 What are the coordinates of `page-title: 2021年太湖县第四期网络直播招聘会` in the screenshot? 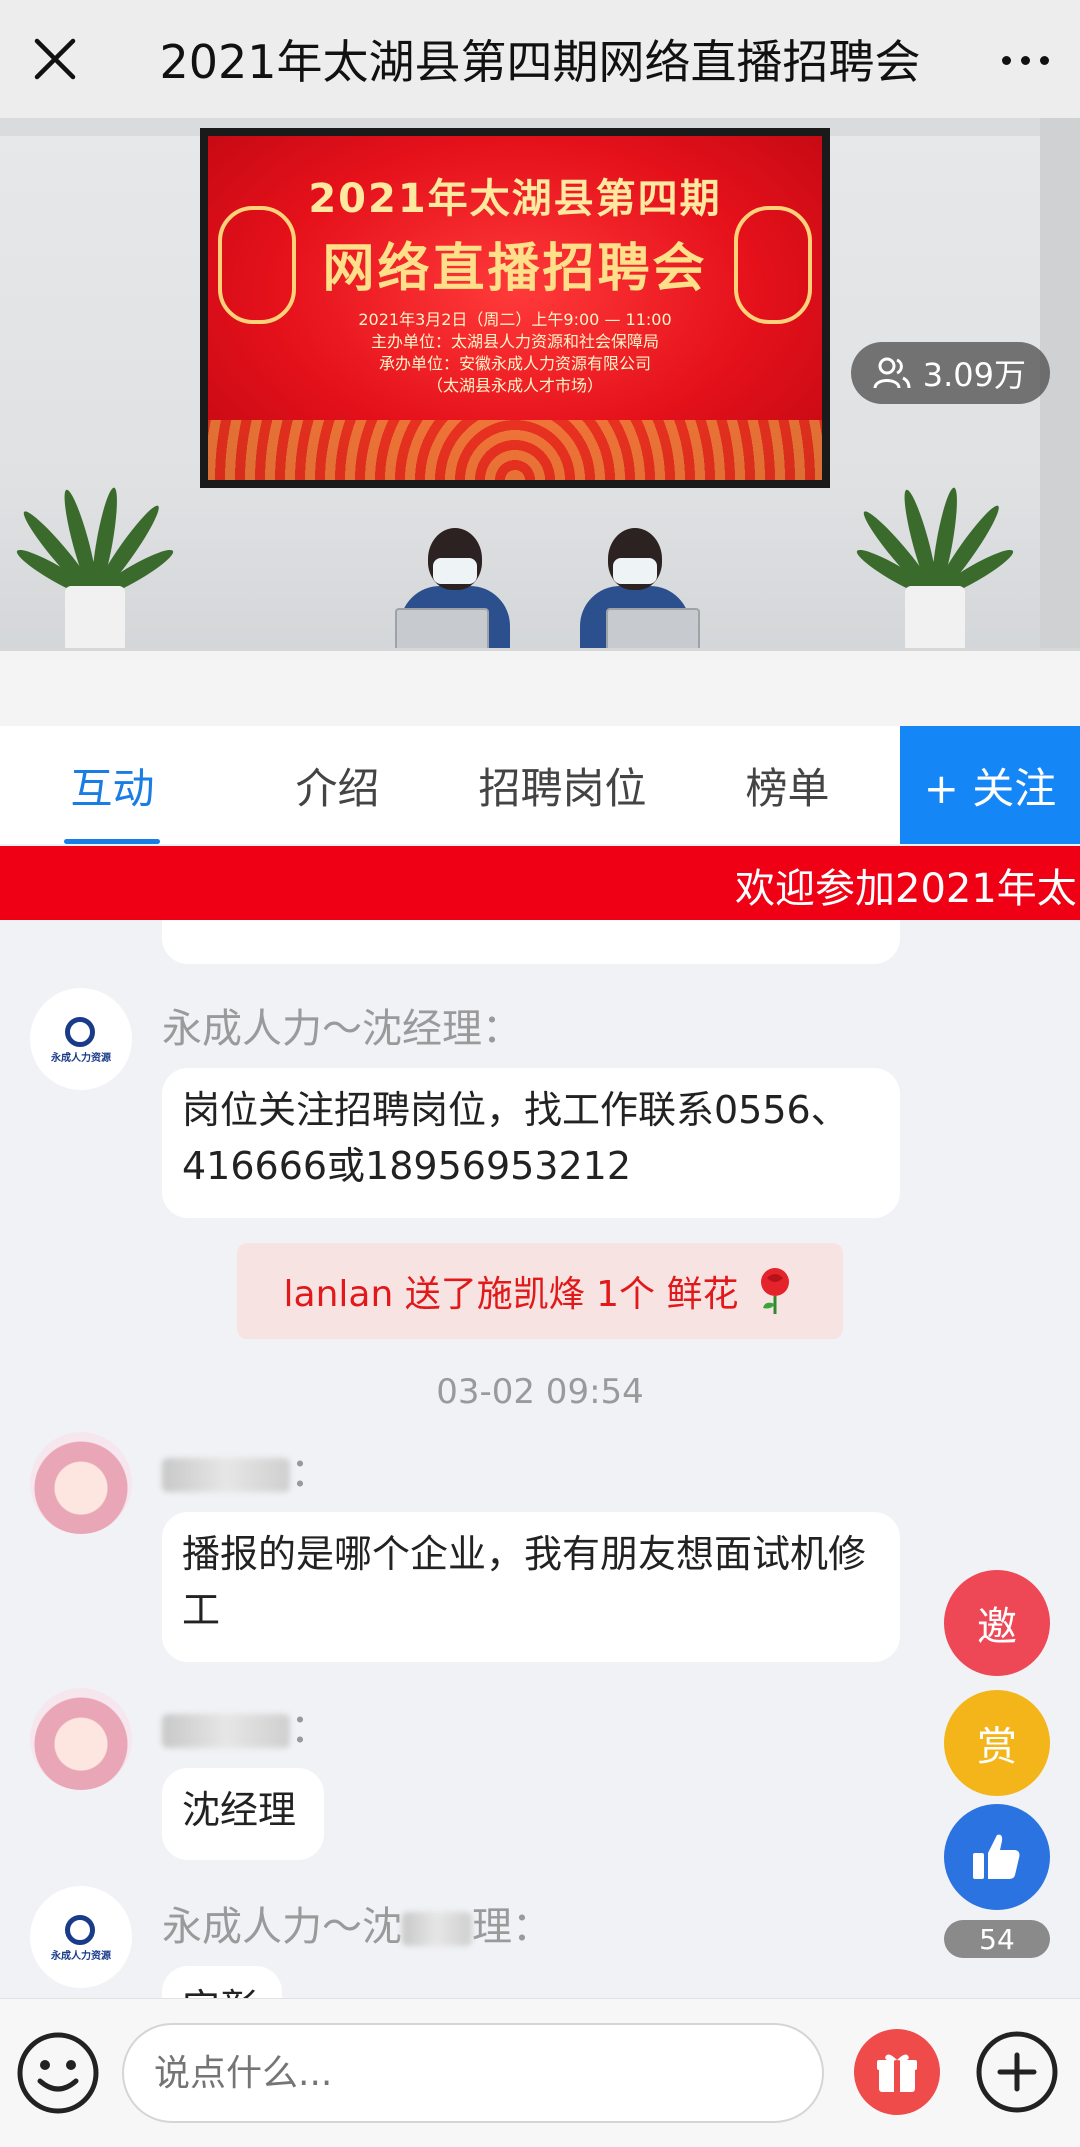 It's located at (540, 62).